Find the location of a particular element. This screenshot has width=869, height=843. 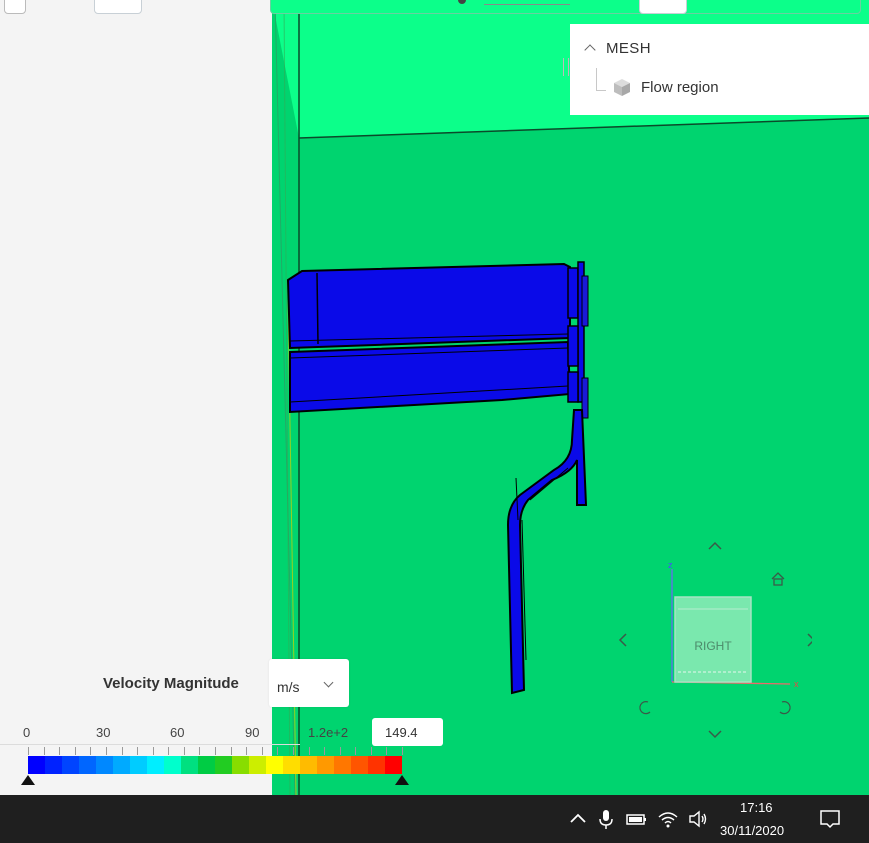

taskbar-time: 17:16 is located at coordinates (756, 807).